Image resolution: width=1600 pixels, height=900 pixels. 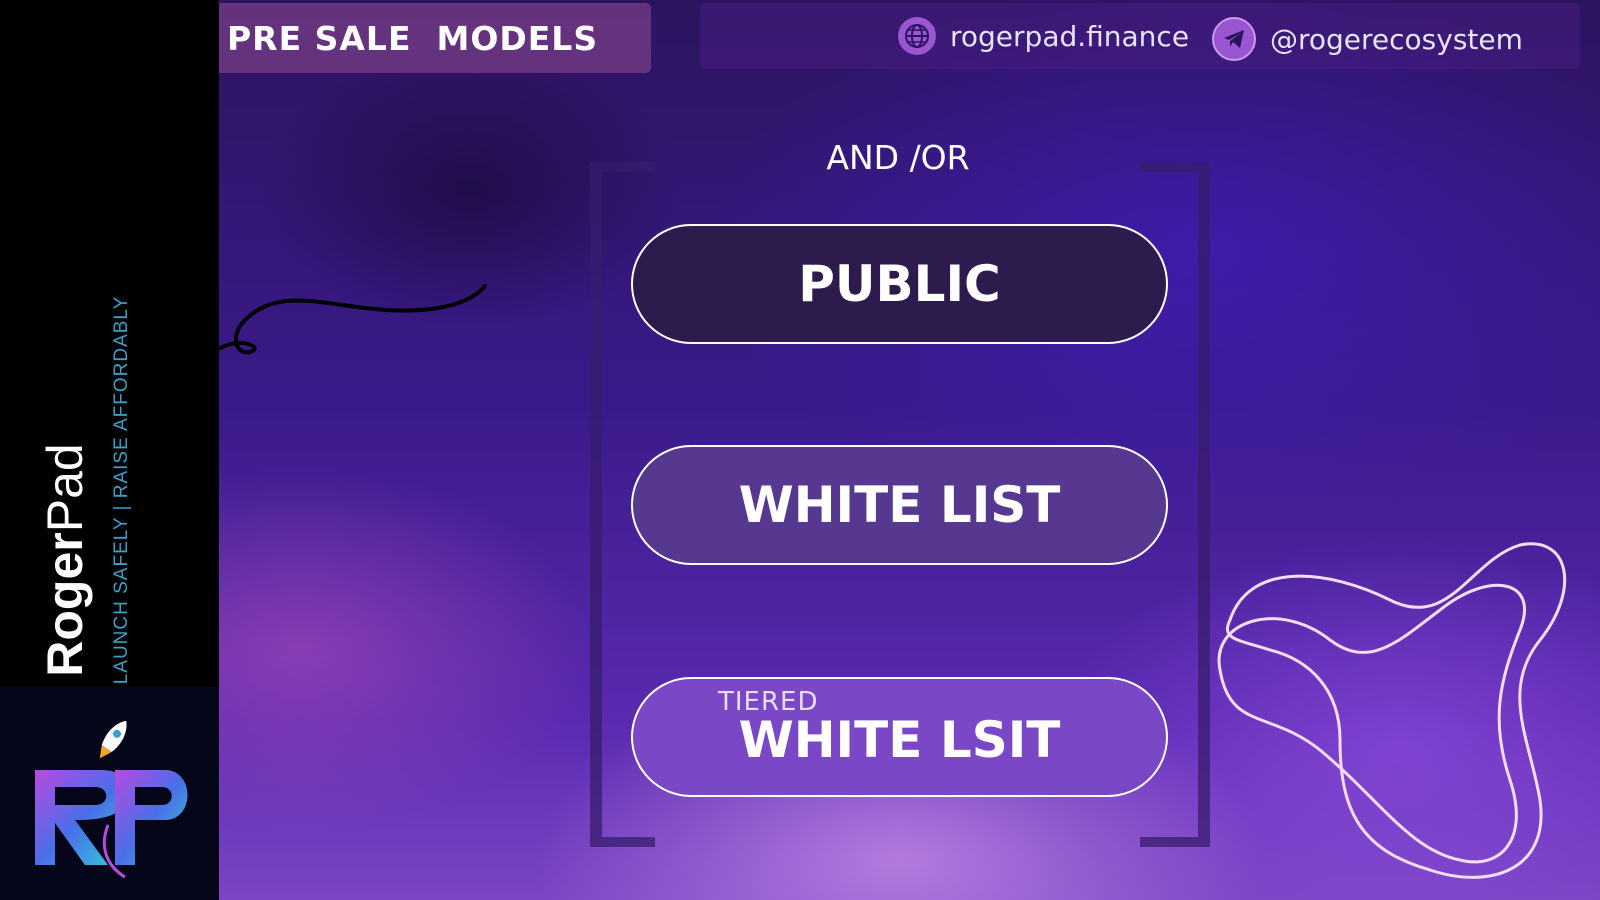 I want to click on website-text: rogerpad.finance, so click(x=1070, y=36).